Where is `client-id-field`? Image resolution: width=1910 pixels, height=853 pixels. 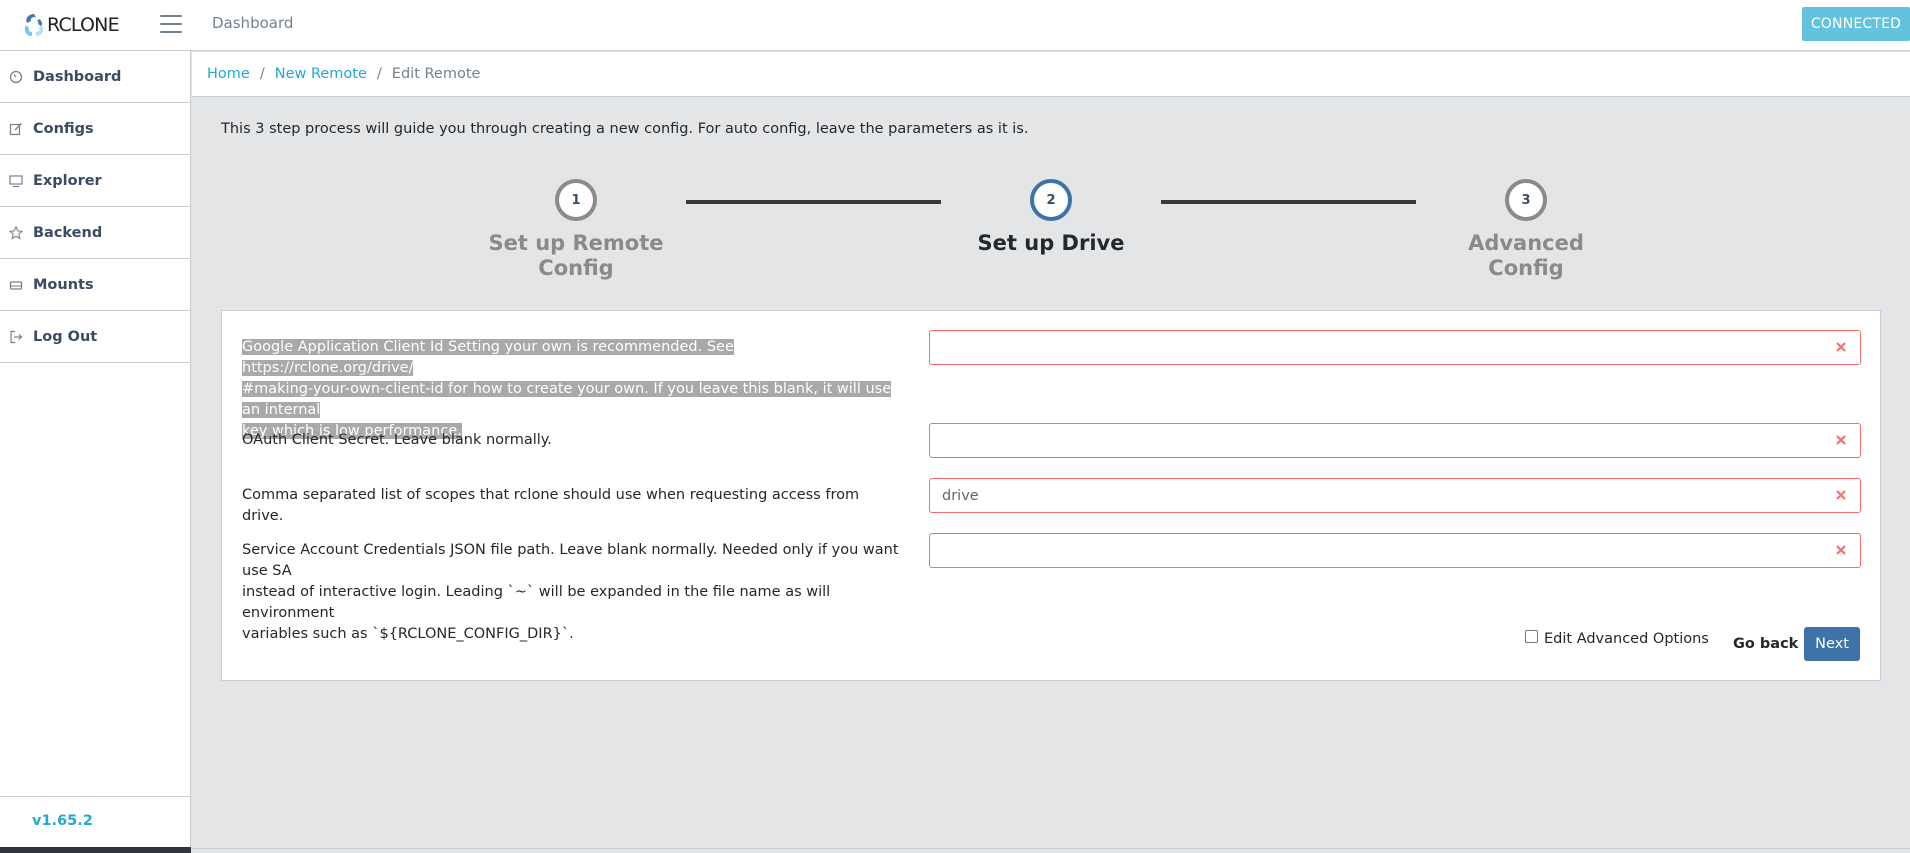
client-id-field is located at coordinates (1395, 347).